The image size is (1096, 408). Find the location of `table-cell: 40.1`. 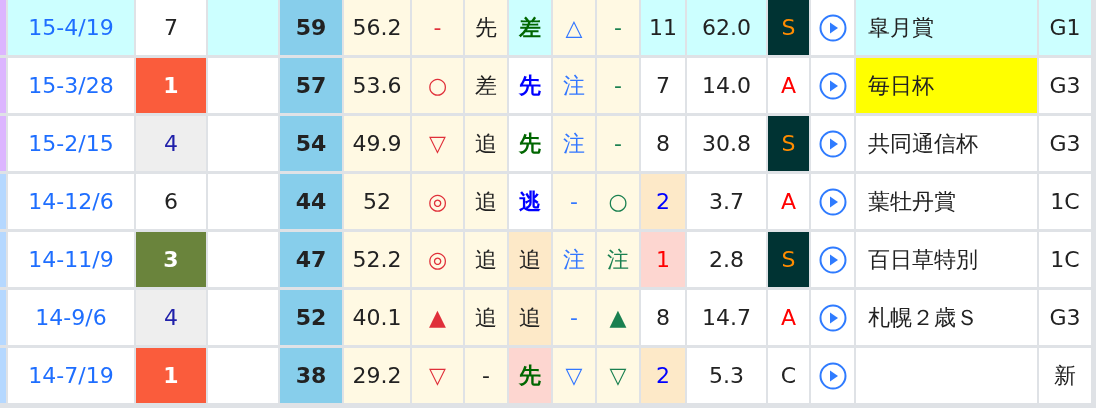

table-cell: 40.1 is located at coordinates (377, 317).